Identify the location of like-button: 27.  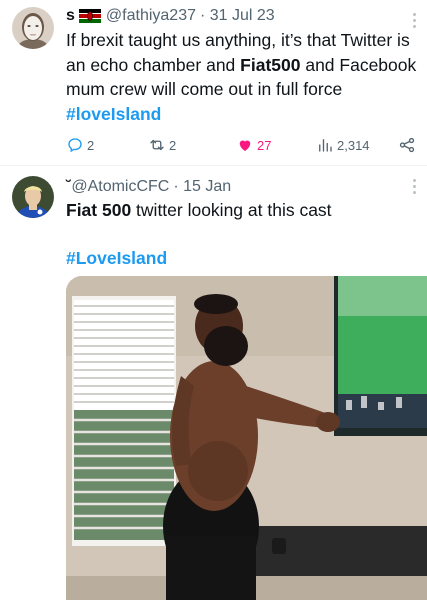
(253, 145).